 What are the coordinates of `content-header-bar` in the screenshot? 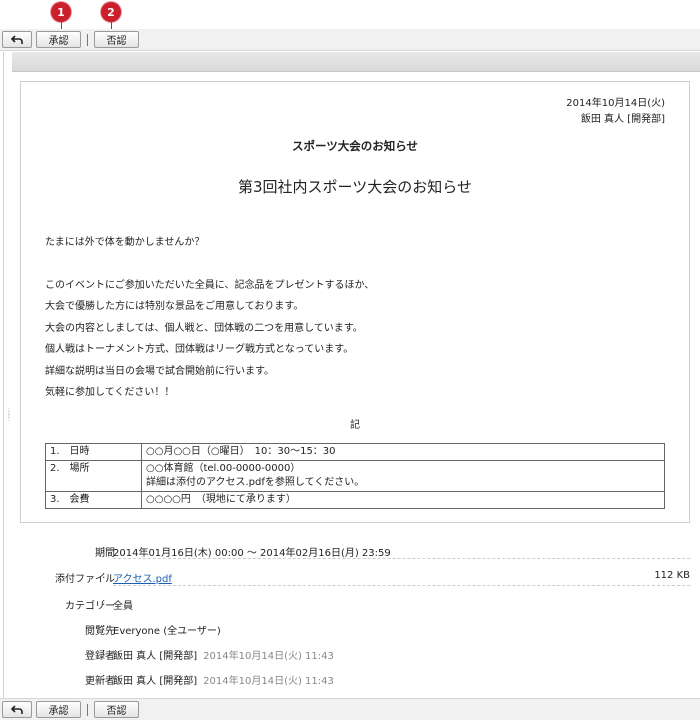 It's located at (356, 62).